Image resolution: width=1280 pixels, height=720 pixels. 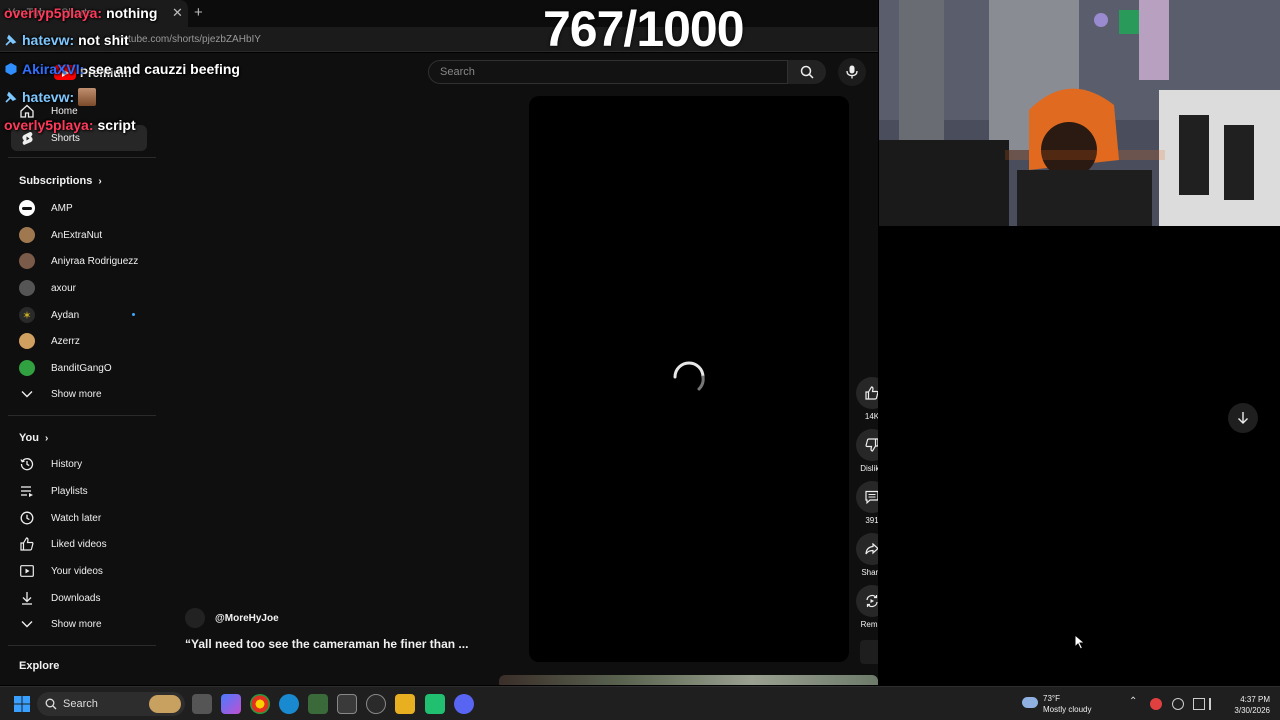 I want to click on windows-start-icon, so click(x=22, y=704).